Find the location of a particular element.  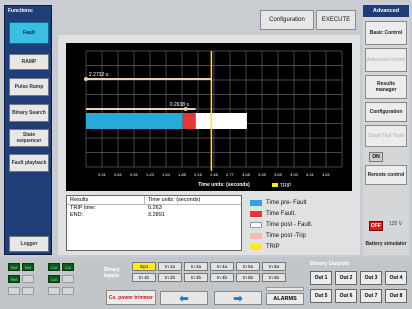

prev-button: ⬅ is located at coordinates (184, 298).